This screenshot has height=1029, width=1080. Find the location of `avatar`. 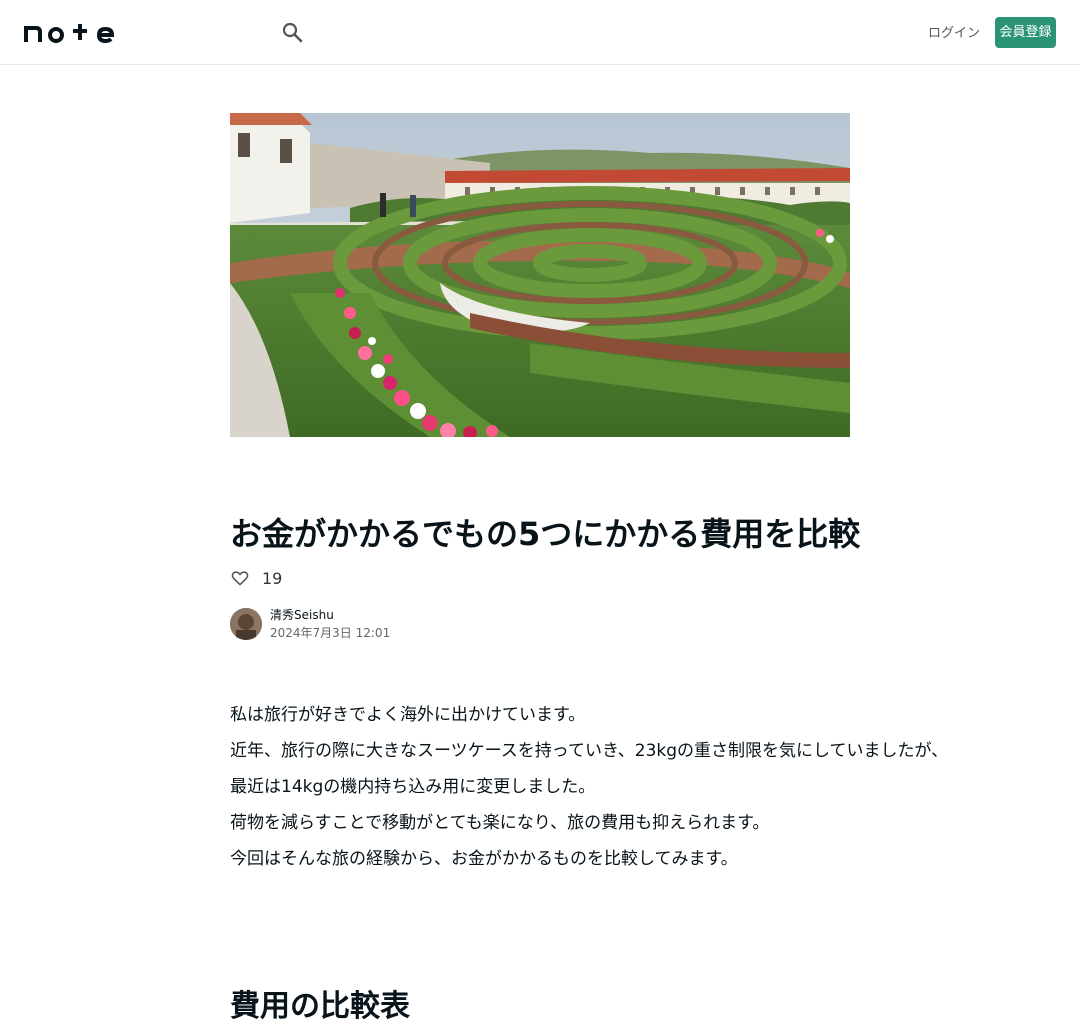

avatar is located at coordinates (246, 624).